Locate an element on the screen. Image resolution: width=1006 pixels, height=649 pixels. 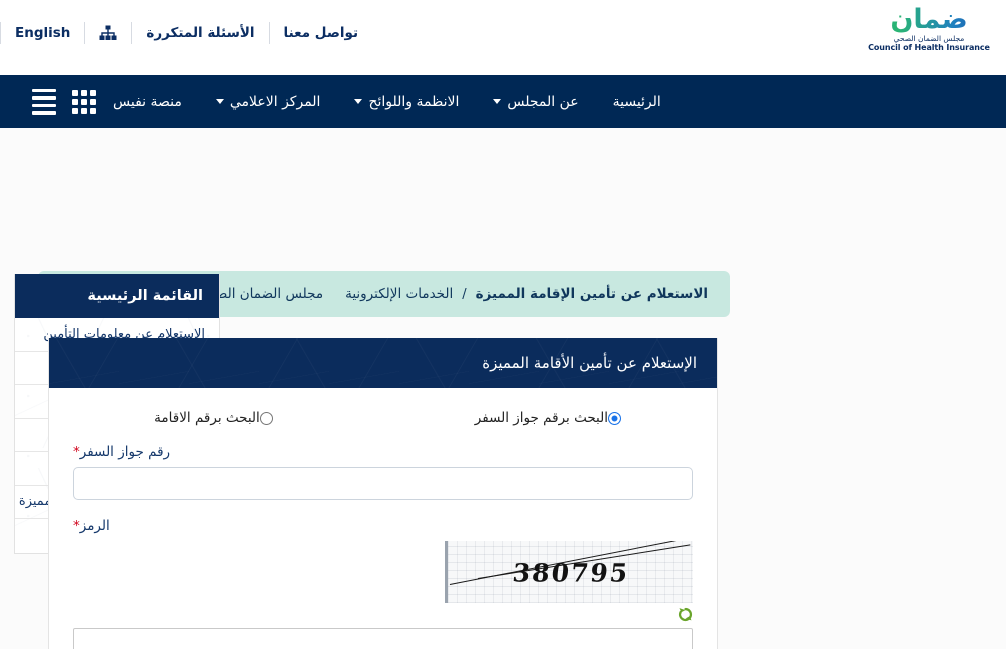
passport-number-field: رقم جواز السفر* is located at coordinates (383, 472).